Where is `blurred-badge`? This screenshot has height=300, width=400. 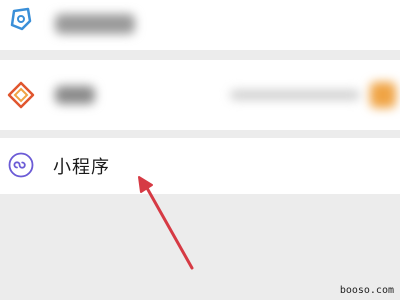
blurred-badge is located at coordinates (383, 95).